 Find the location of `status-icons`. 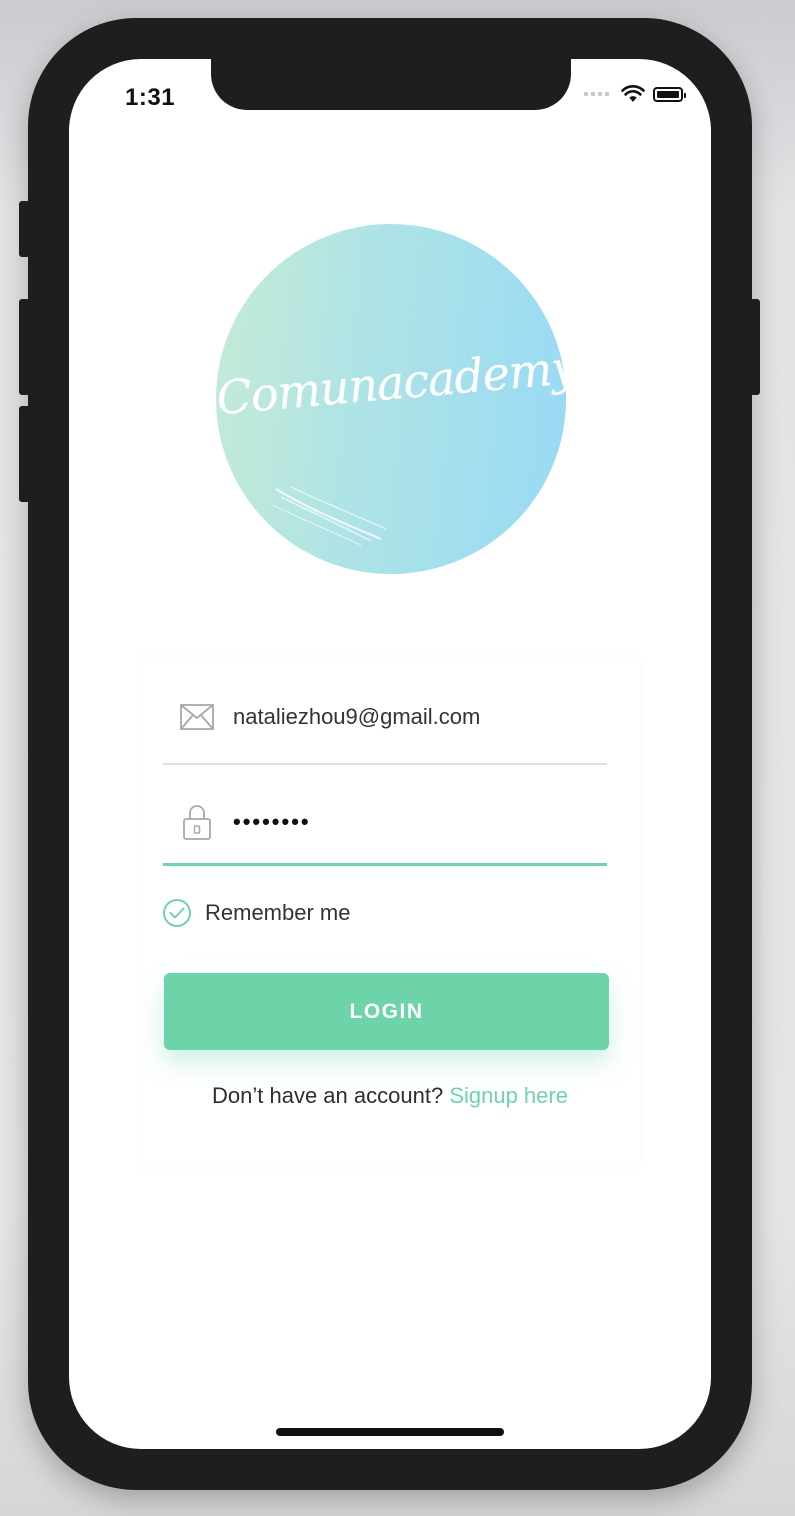

status-icons is located at coordinates (635, 94).